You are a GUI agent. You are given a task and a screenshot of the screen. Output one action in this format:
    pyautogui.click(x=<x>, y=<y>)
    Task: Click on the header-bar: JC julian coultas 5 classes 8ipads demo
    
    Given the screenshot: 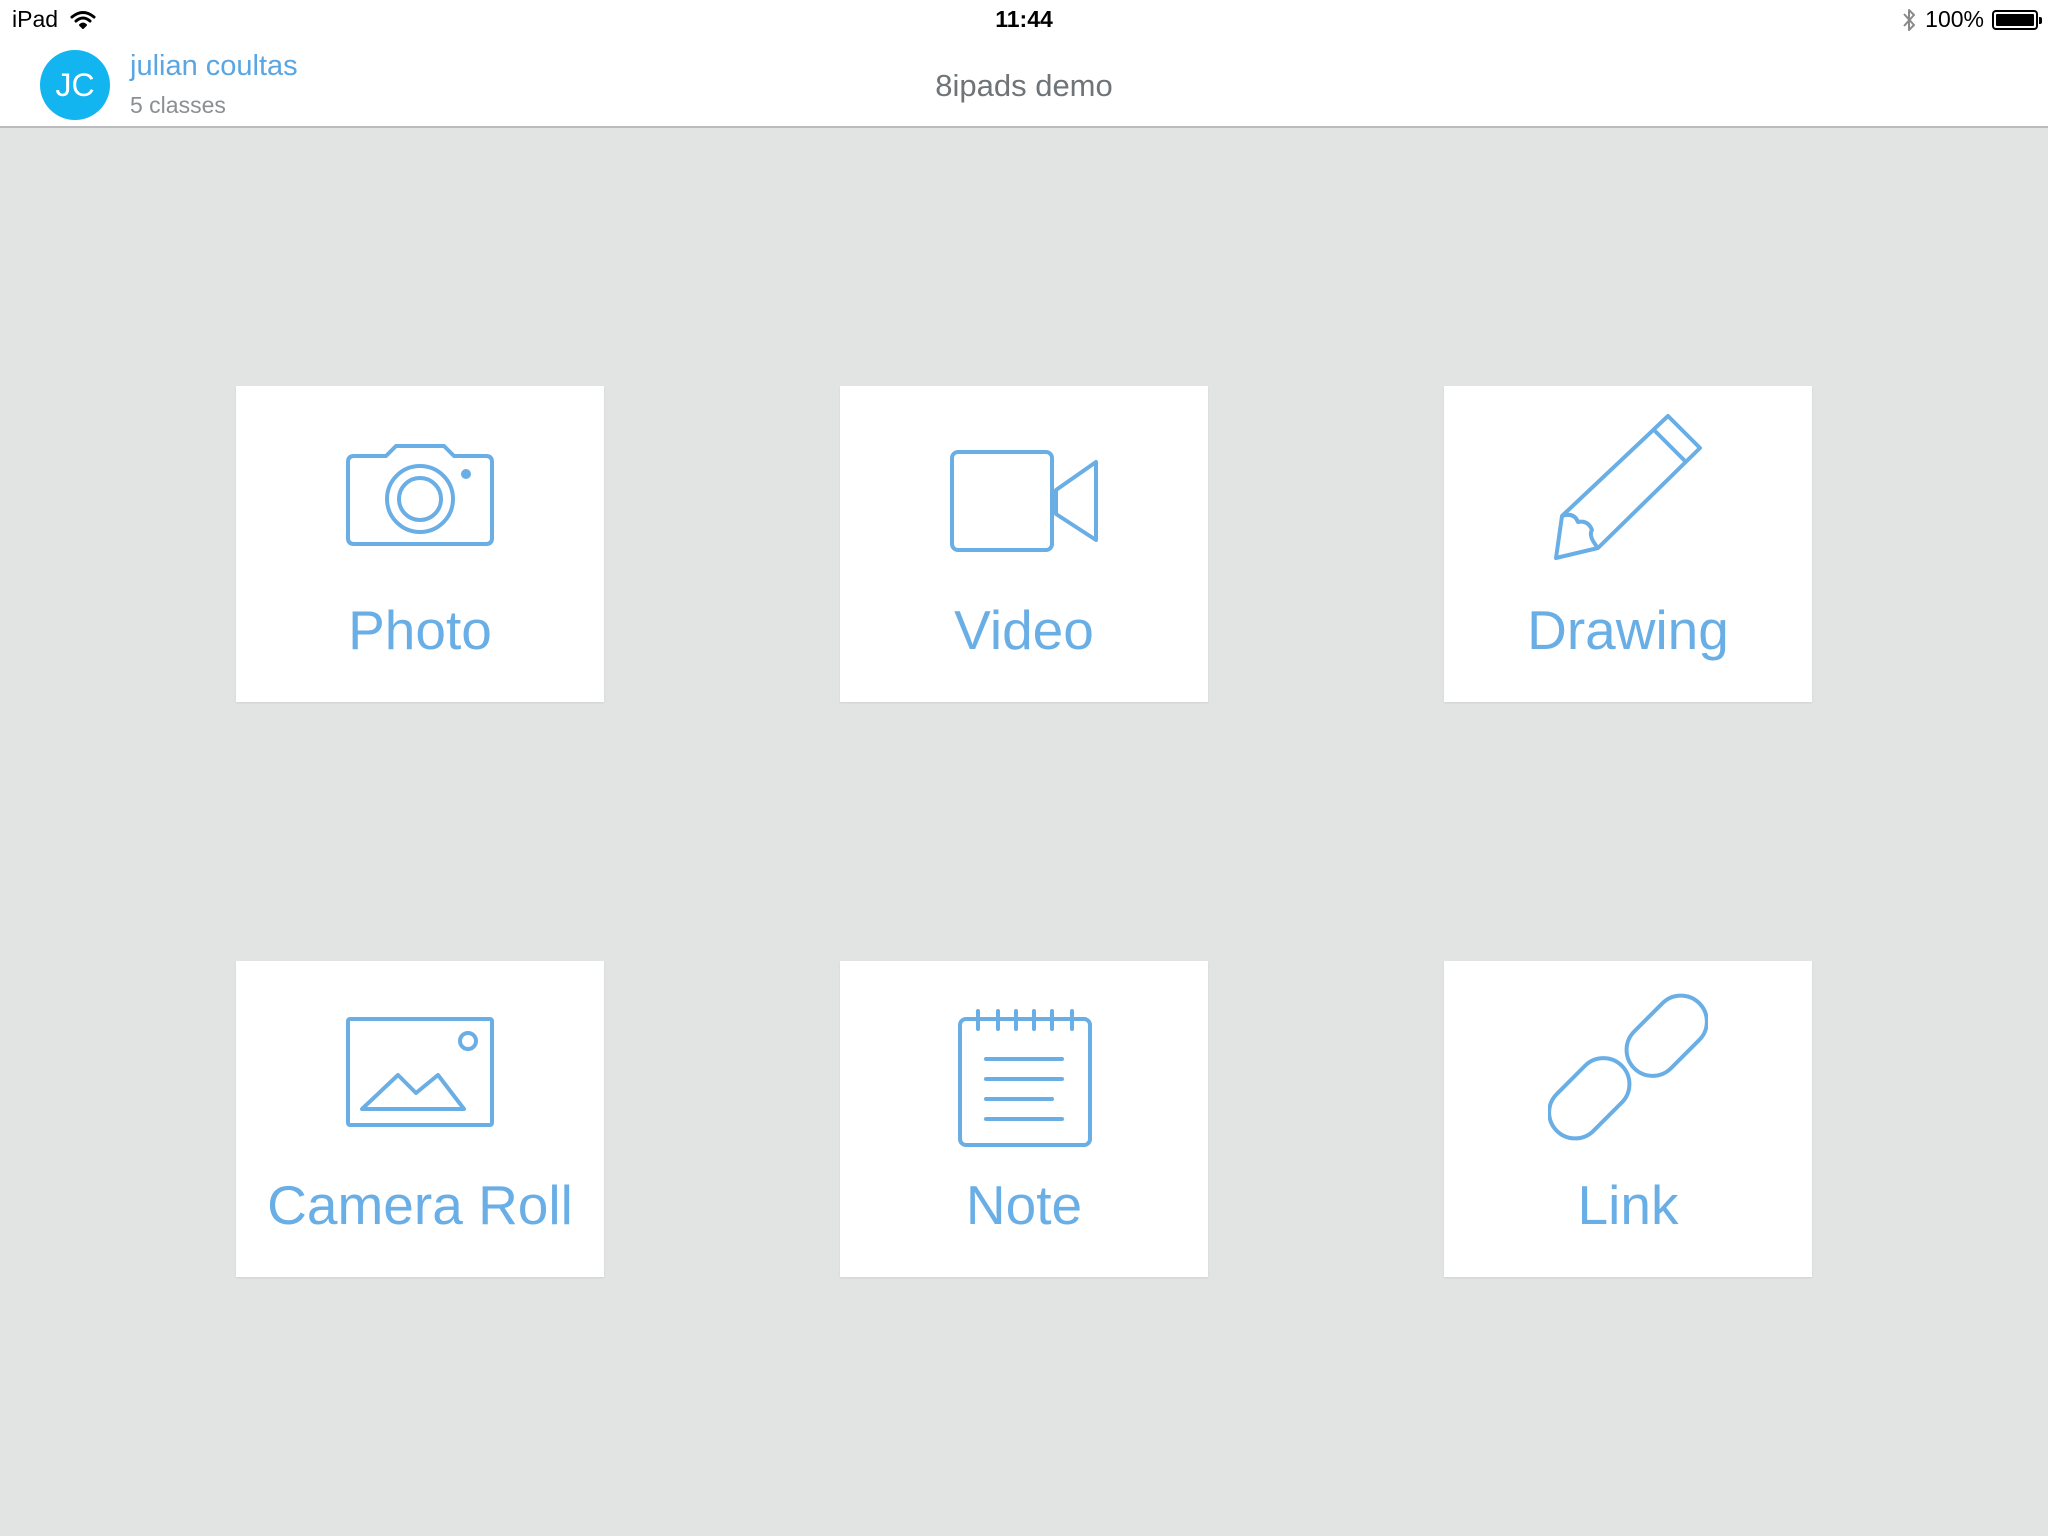 What is the action you would take?
    pyautogui.click(x=1024, y=84)
    